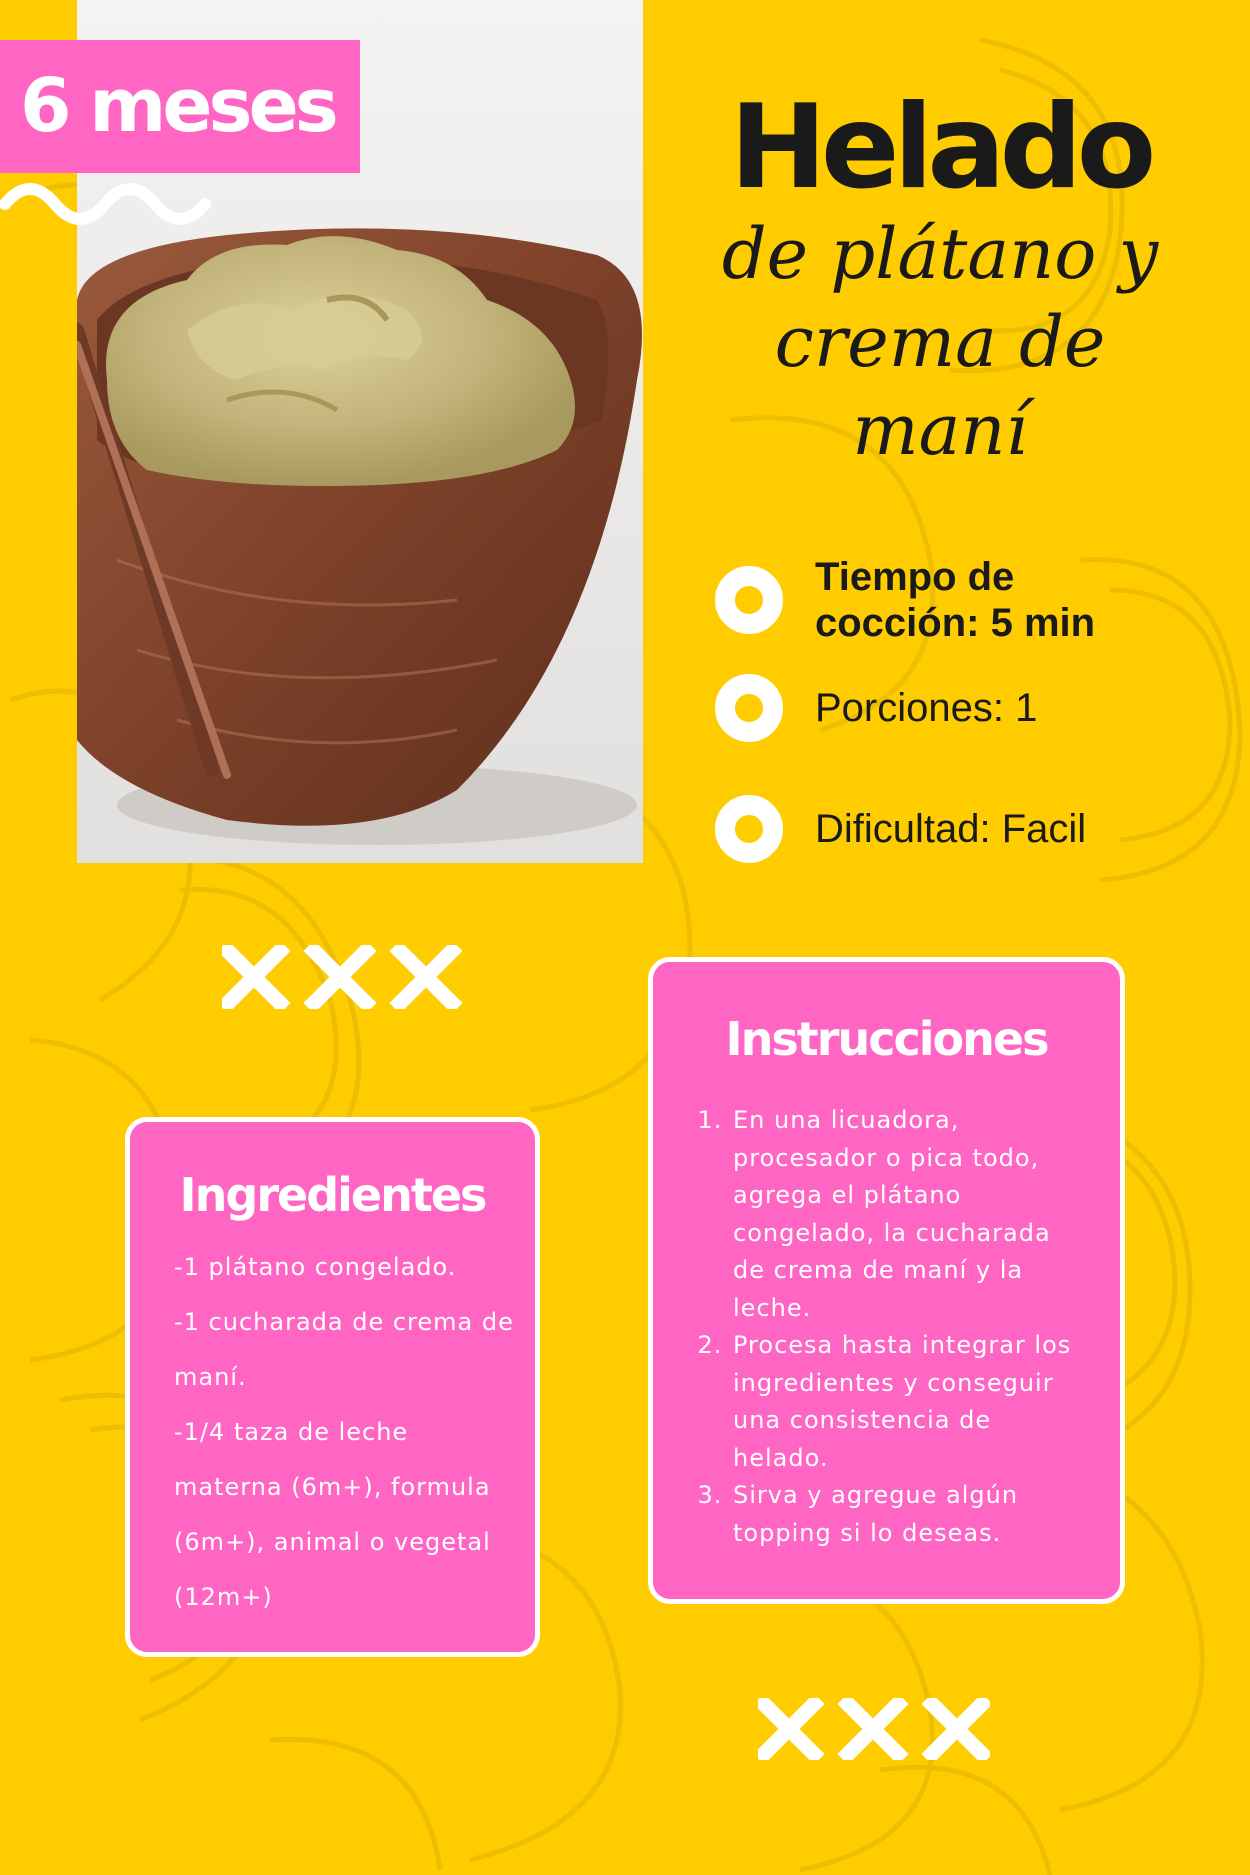  Describe the element at coordinates (943, 147) in the screenshot. I see `recipe-title: Helado` at that location.